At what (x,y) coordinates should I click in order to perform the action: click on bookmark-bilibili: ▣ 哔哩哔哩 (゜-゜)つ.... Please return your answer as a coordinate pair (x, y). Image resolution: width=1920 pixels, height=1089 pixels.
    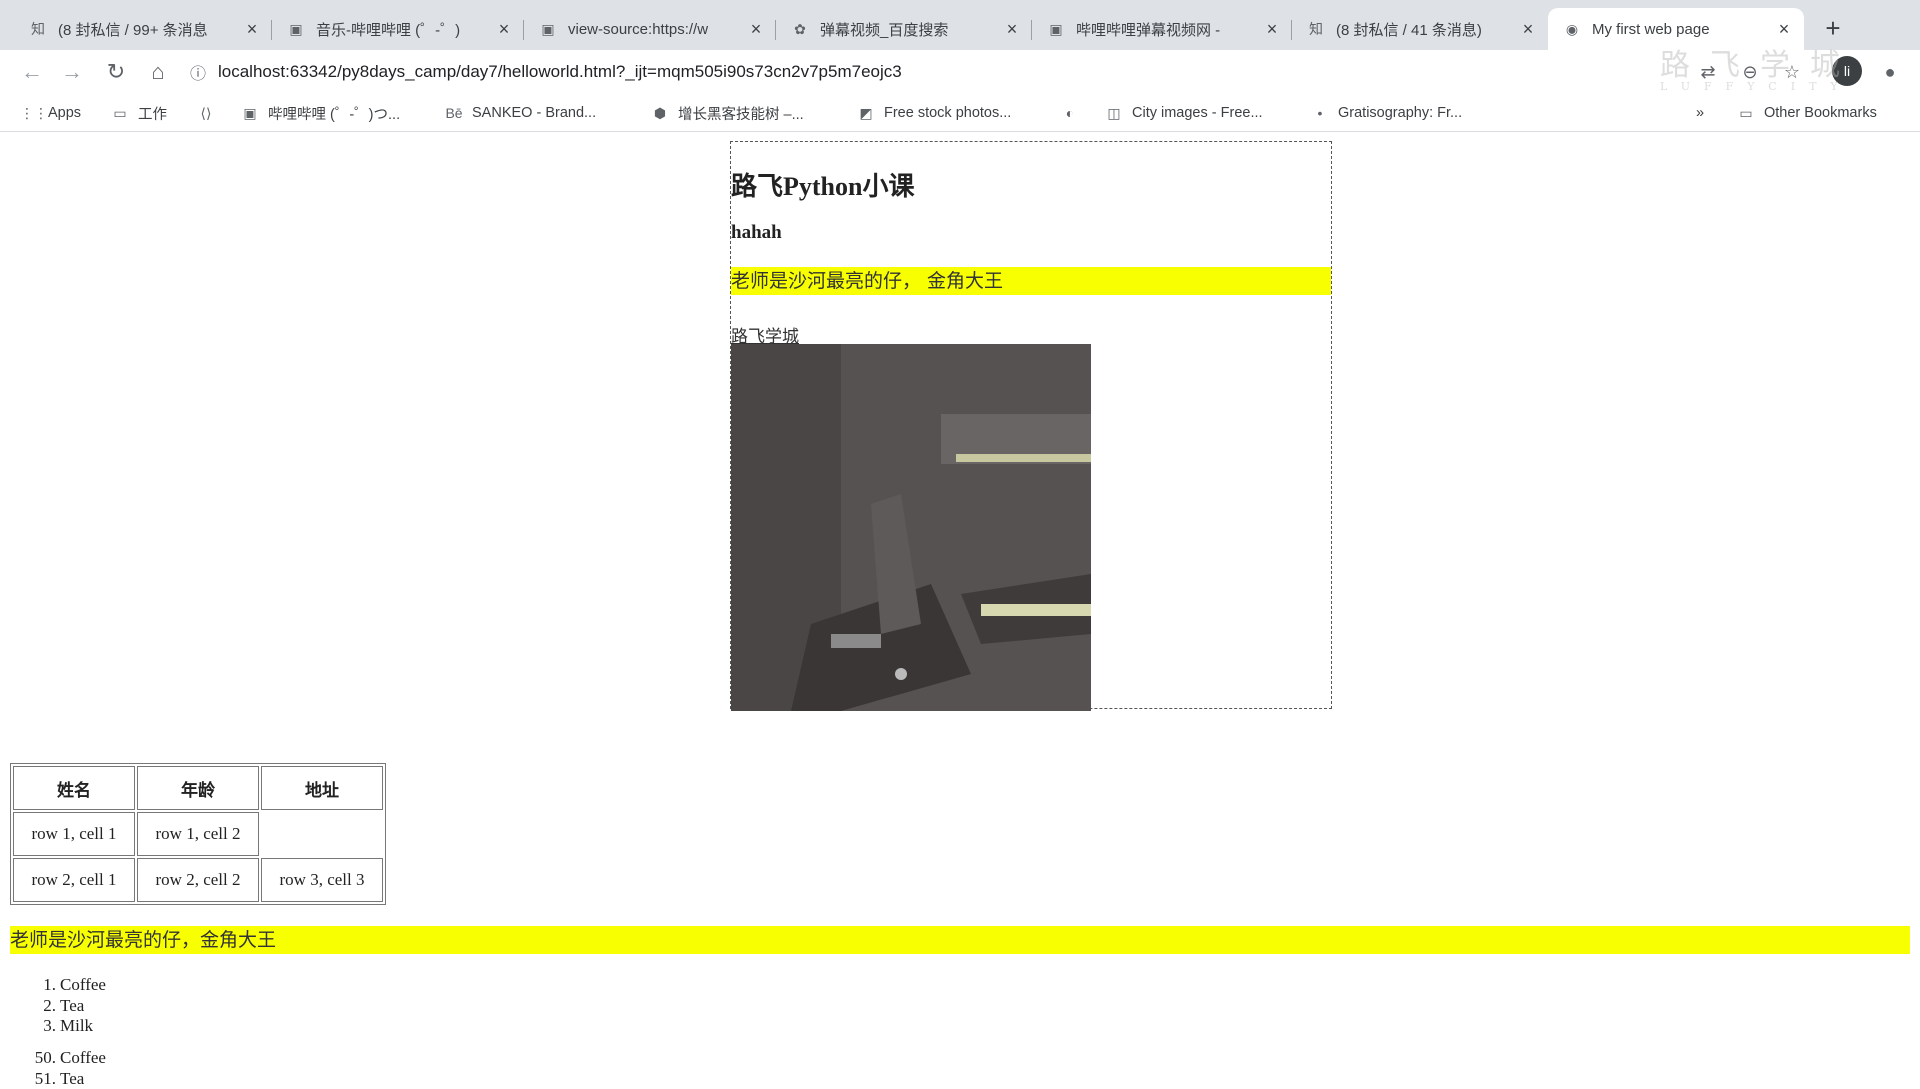
    Looking at the image, I should click on (320, 113).